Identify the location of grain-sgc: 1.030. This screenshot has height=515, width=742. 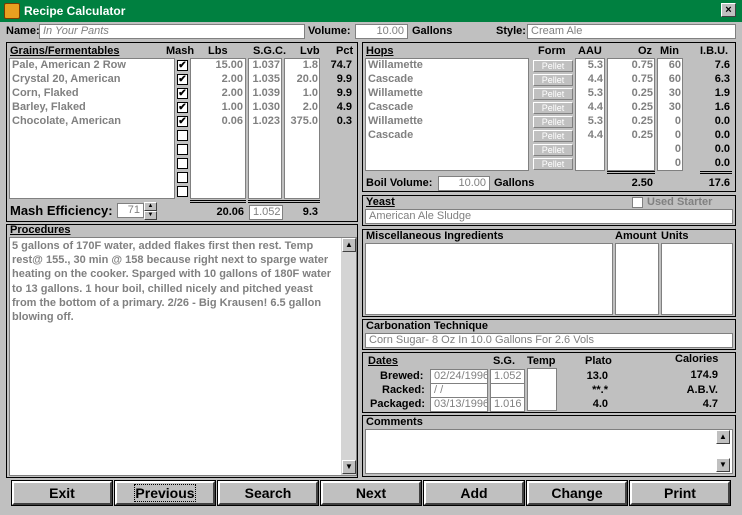
(264, 107).